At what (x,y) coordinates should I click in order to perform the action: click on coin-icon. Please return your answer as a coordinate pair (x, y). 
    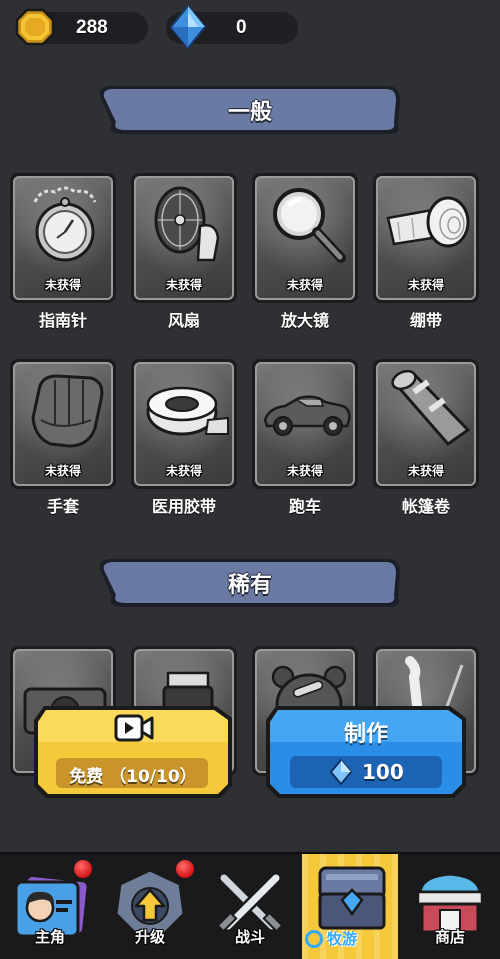
    Looking at the image, I should click on (35, 27).